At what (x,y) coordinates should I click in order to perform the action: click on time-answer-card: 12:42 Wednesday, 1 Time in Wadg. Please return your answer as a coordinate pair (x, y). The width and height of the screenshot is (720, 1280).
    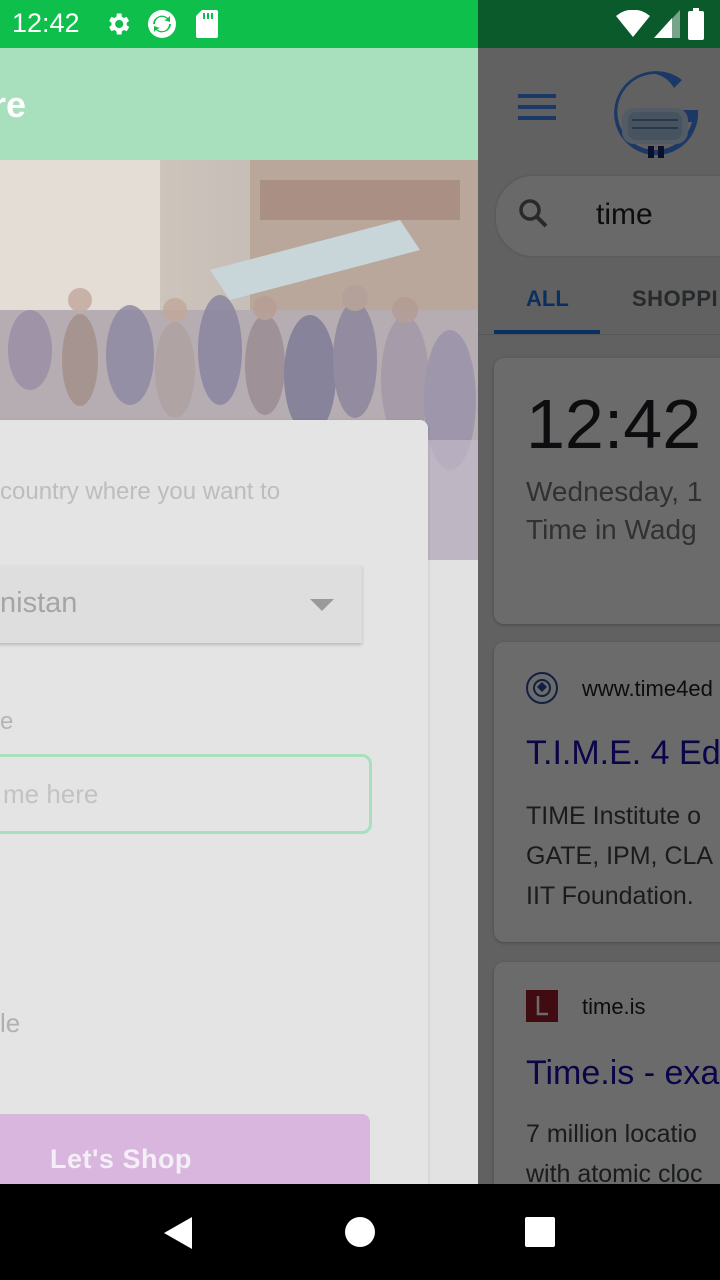
    Looking at the image, I should click on (607, 491).